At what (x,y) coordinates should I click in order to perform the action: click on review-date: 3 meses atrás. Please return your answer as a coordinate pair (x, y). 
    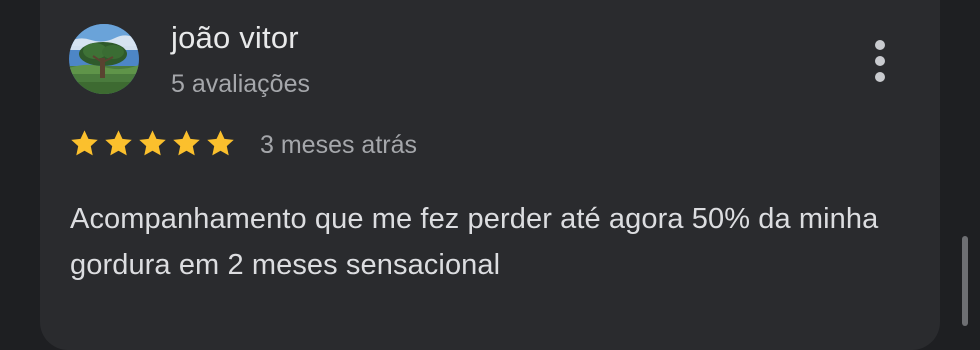
    Looking at the image, I should click on (339, 145).